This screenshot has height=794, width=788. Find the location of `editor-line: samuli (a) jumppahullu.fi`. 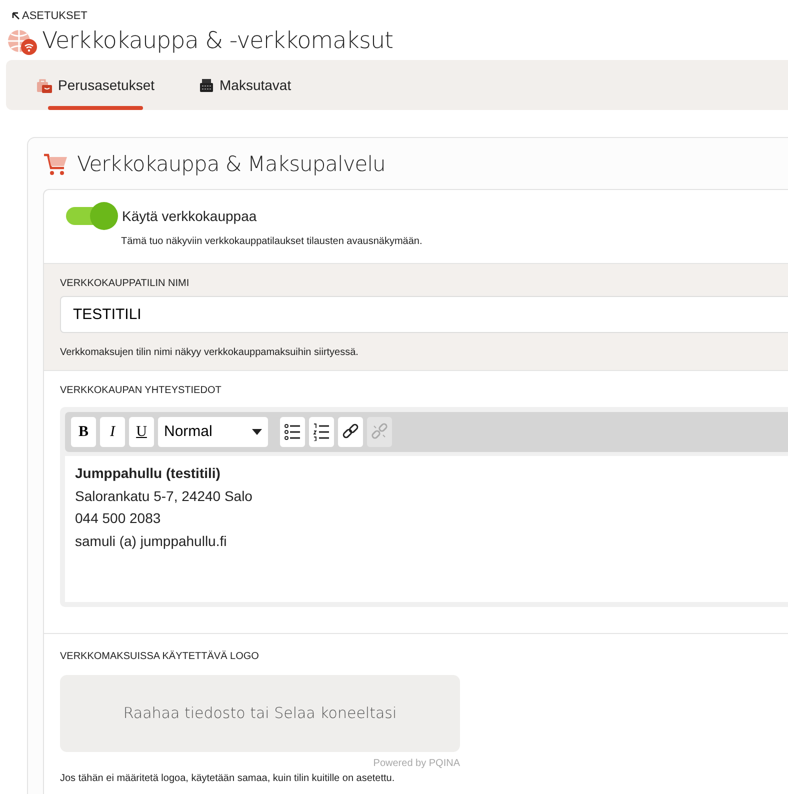

editor-line: samuli (a) jumppahullu.fi is located at coordinates (151, 541).